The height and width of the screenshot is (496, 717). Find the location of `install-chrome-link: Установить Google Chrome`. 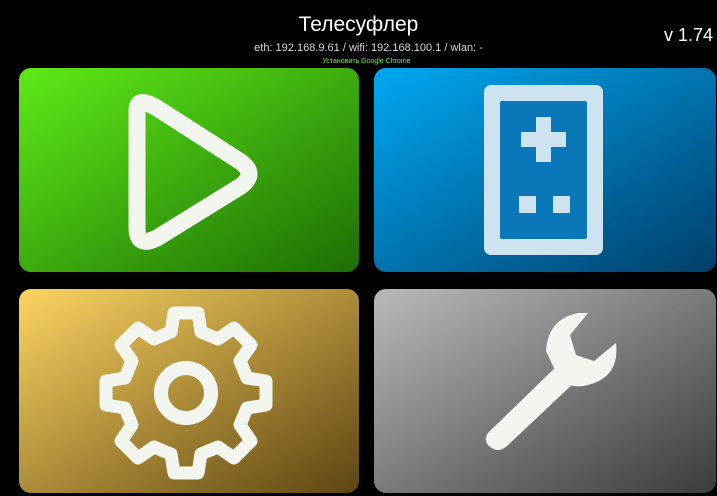

install-chrome-link: Установить Google Chrome is located at coordinates (358, 62).